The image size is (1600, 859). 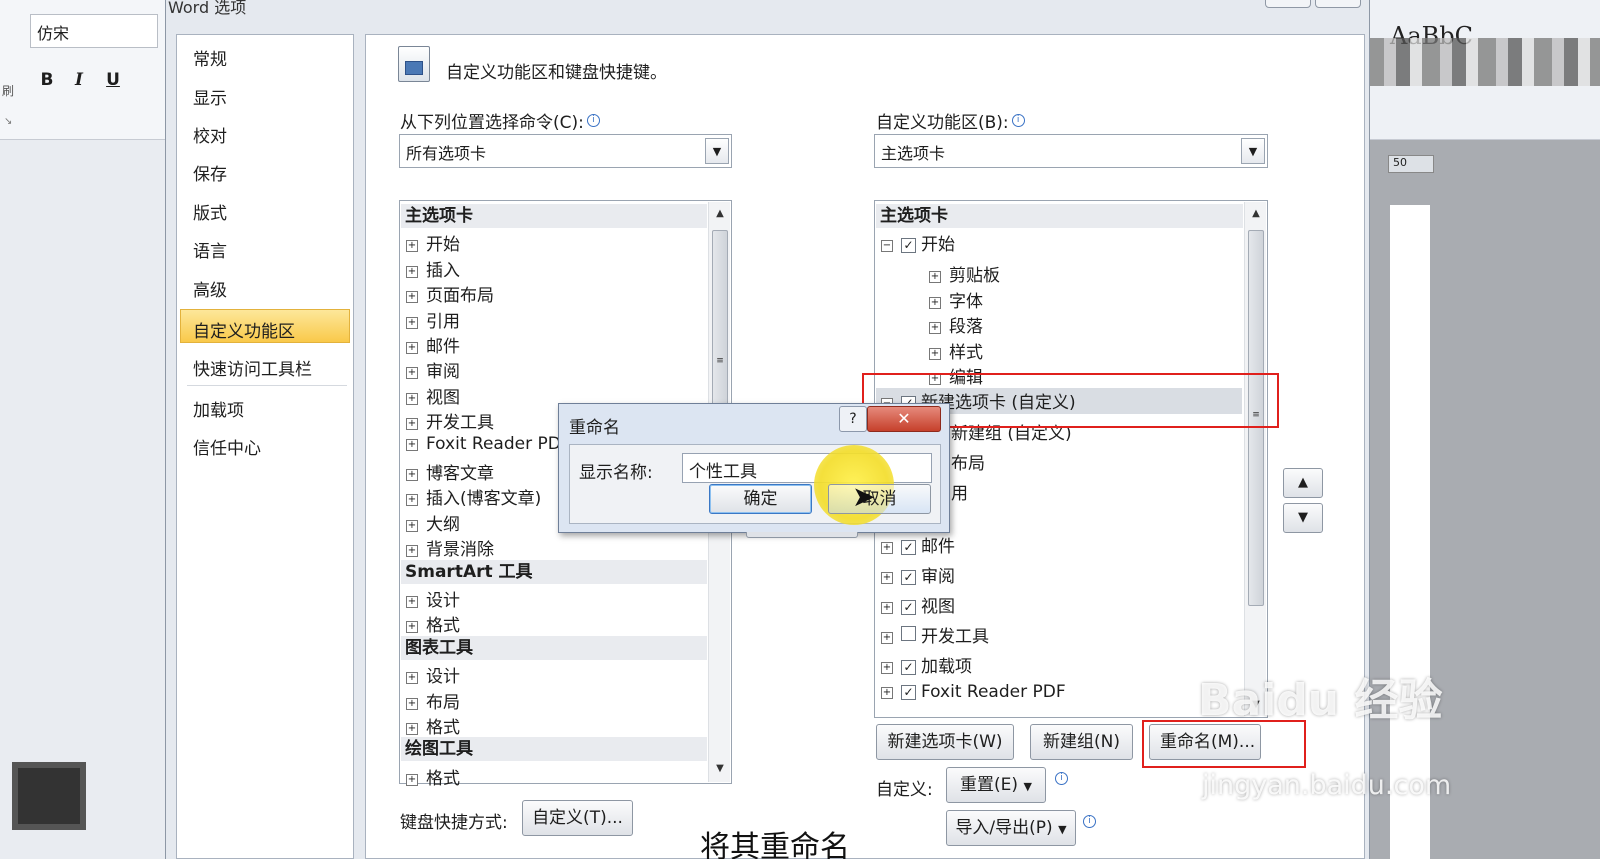 I want to click on close-title-button, so click(x=1338, y=4).